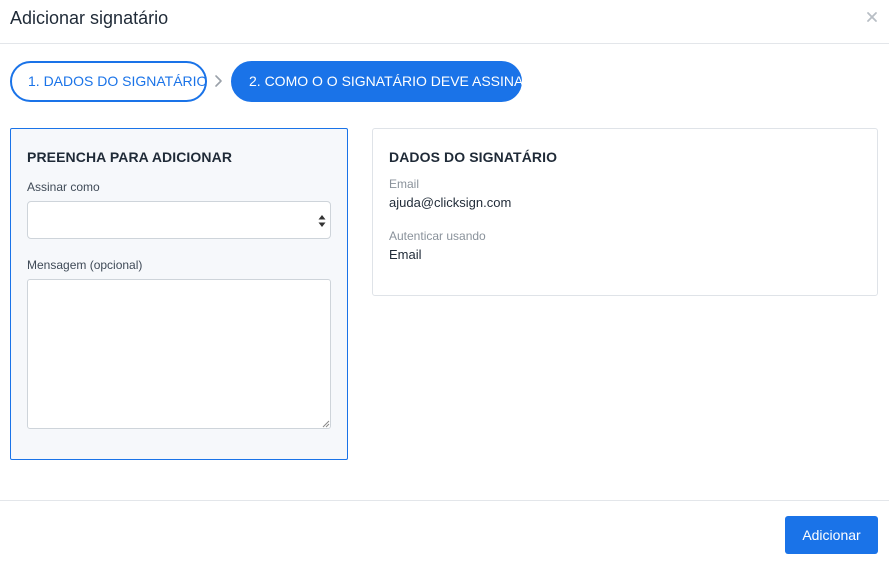 The height and width of the screenshot is (567, 889). Describe the element at coordinates (219, 81) in the screenshot. I see `chevron-right-icon` at that location.